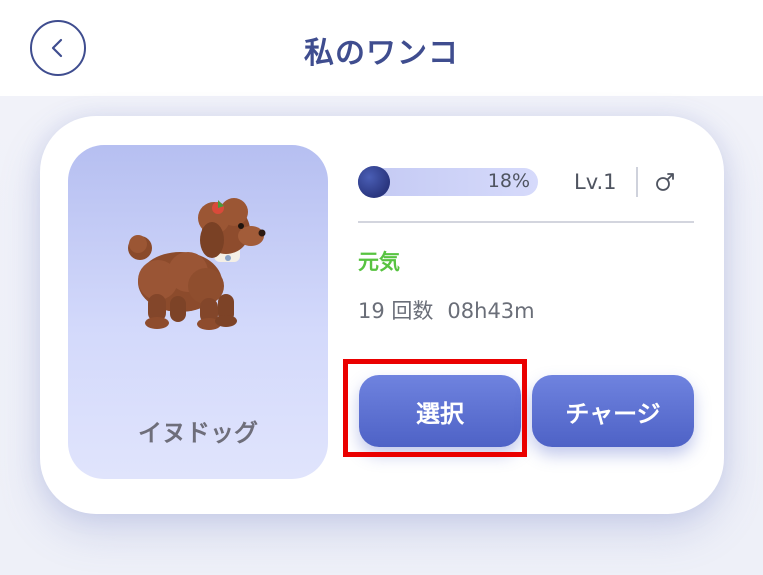 The width and height of the screenshot is (763, 575). Describe the element at coordinates (374, 182) in the screenshot. I see `progress-knob` at that location.